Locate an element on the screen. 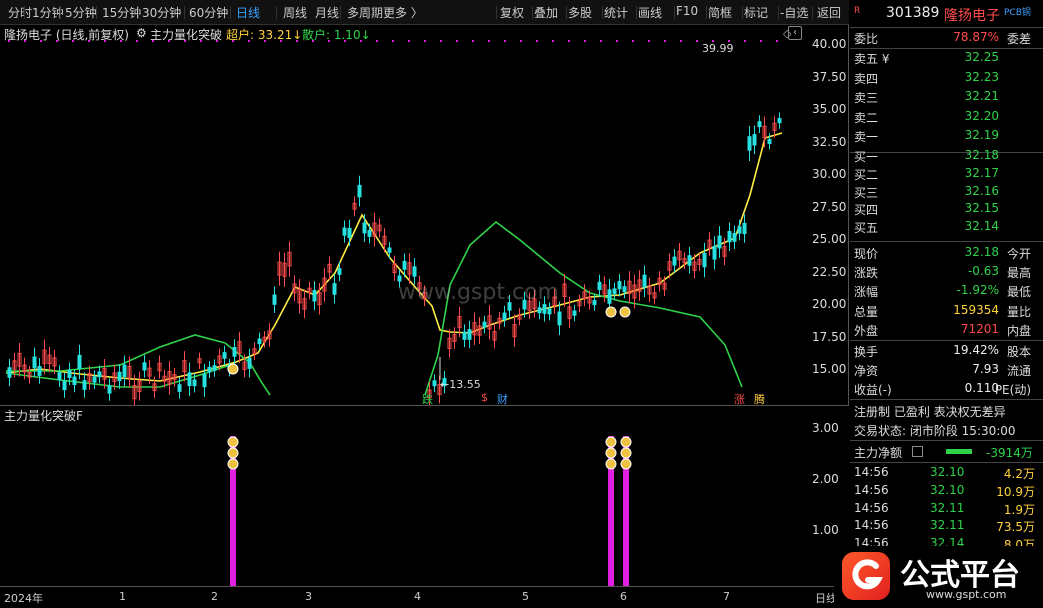 Image resolution: width=1043 pixels, height=608 pixels. row-value: 32.15 is located at coordinates (981, 208).